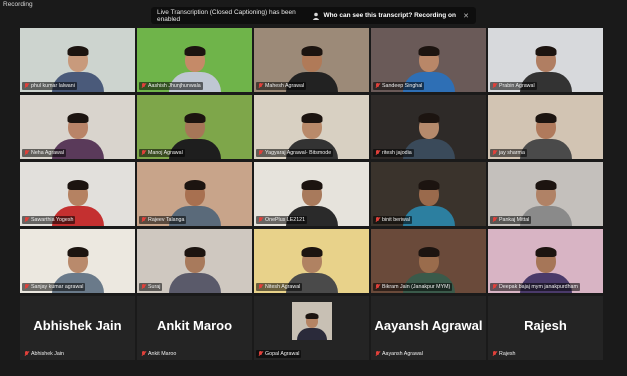  I want to click on participant-tile: Suraj, so click(194, 261).